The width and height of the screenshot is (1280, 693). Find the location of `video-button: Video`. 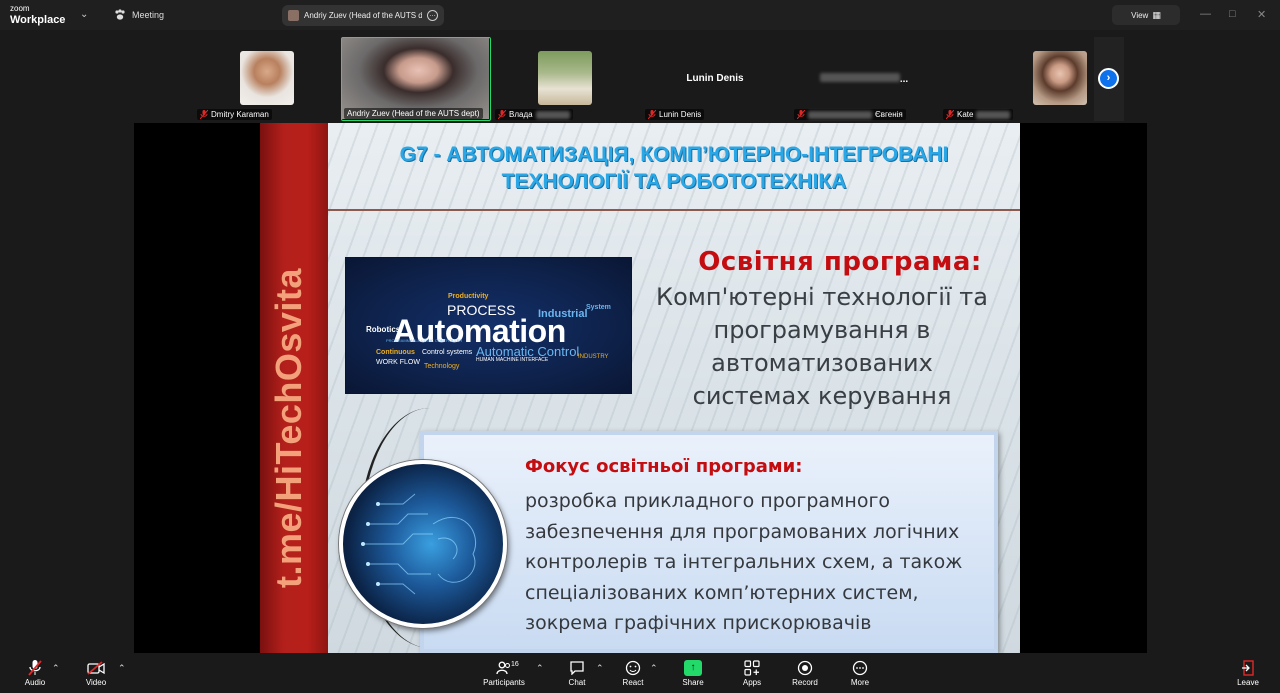

video-button: Video is located at coordinates (96, 673).